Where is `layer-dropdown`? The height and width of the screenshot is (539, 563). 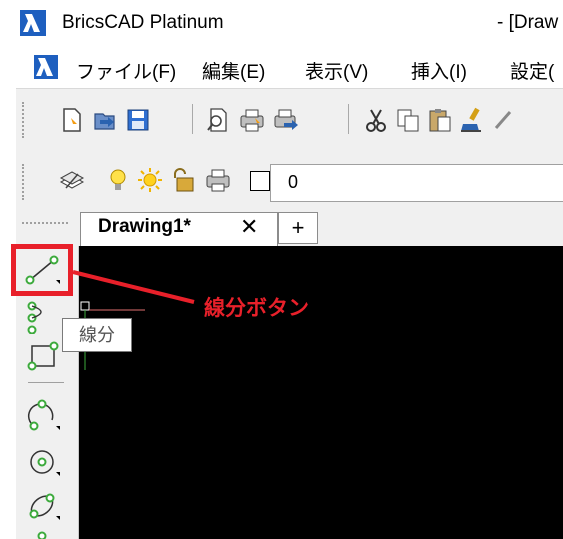 layer-dropdown is located at coordinates (416, 183).